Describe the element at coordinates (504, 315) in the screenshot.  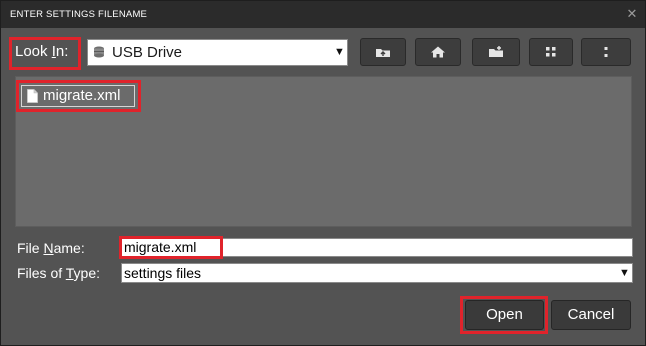
I see `open-button-highlight` at that location.